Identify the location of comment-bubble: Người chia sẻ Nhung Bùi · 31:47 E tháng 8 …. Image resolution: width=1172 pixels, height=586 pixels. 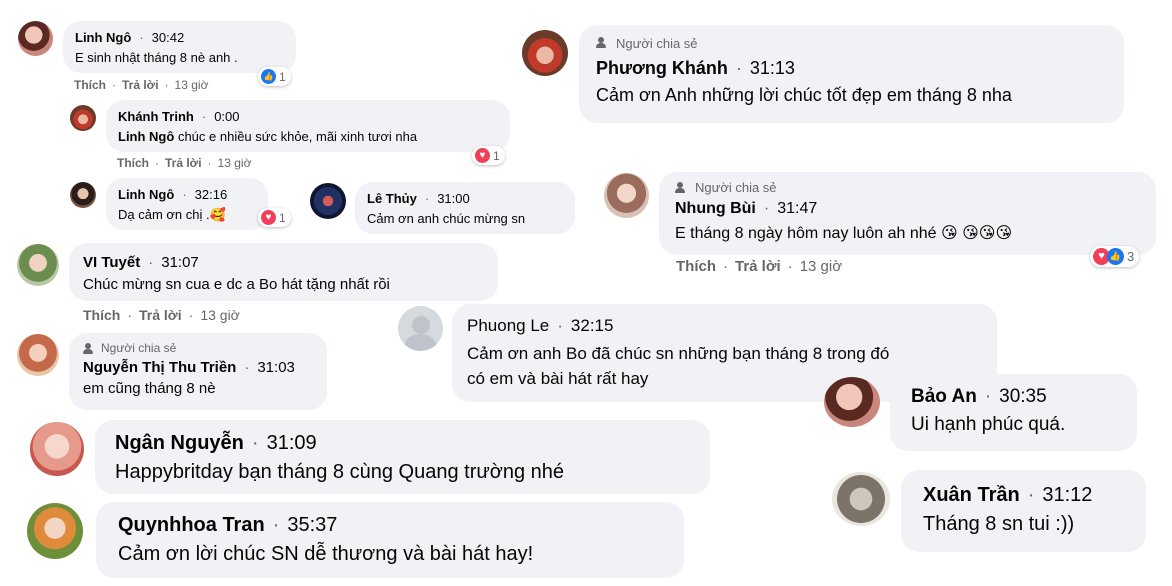
(907, 213).